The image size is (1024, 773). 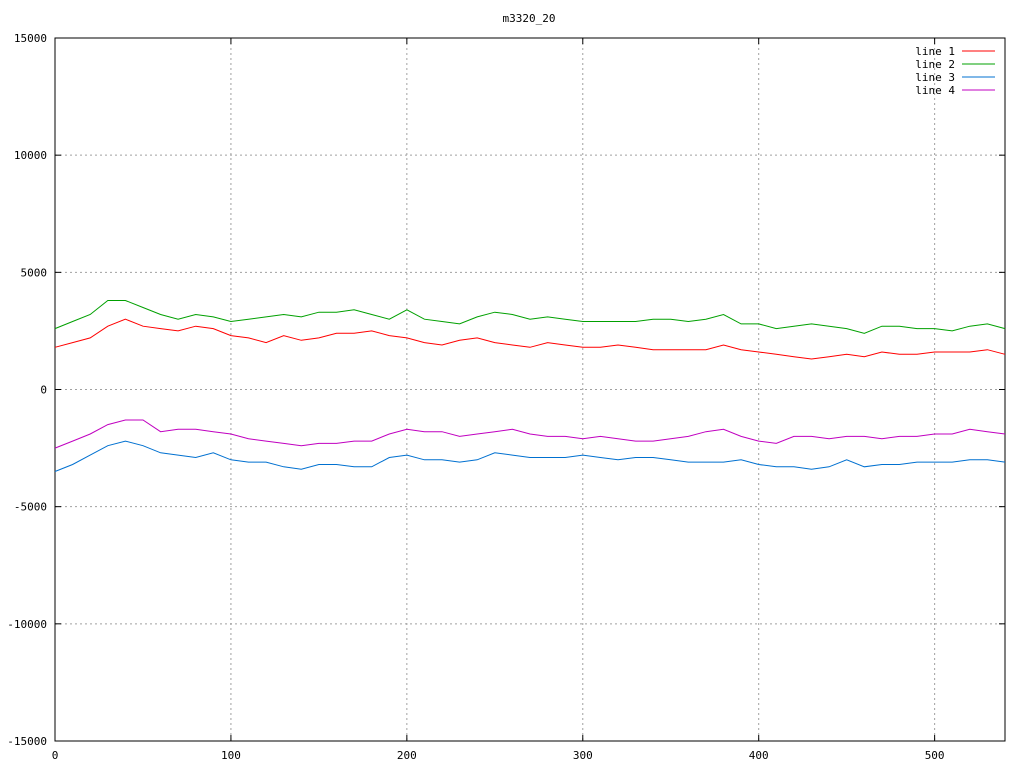 I want to click on y-tick-label: -5000, so click(x=30, y=507).